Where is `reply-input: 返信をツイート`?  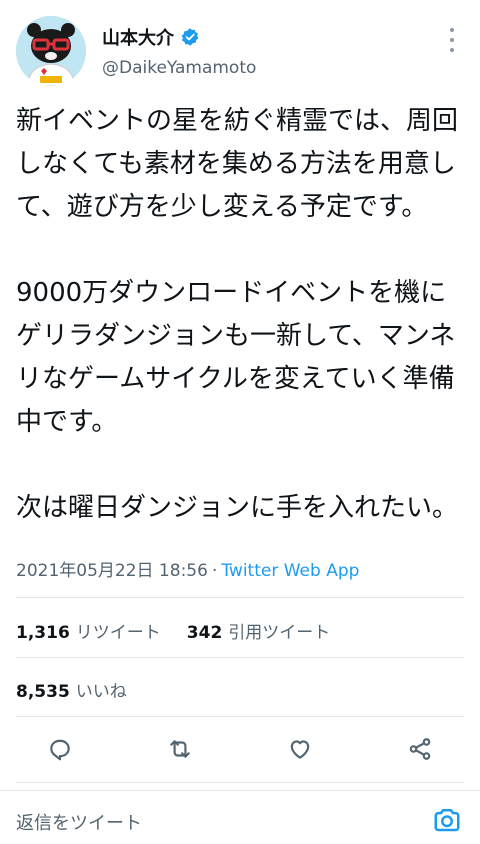 reply-input: 返信をツイート is located at coordinates (79, 822).